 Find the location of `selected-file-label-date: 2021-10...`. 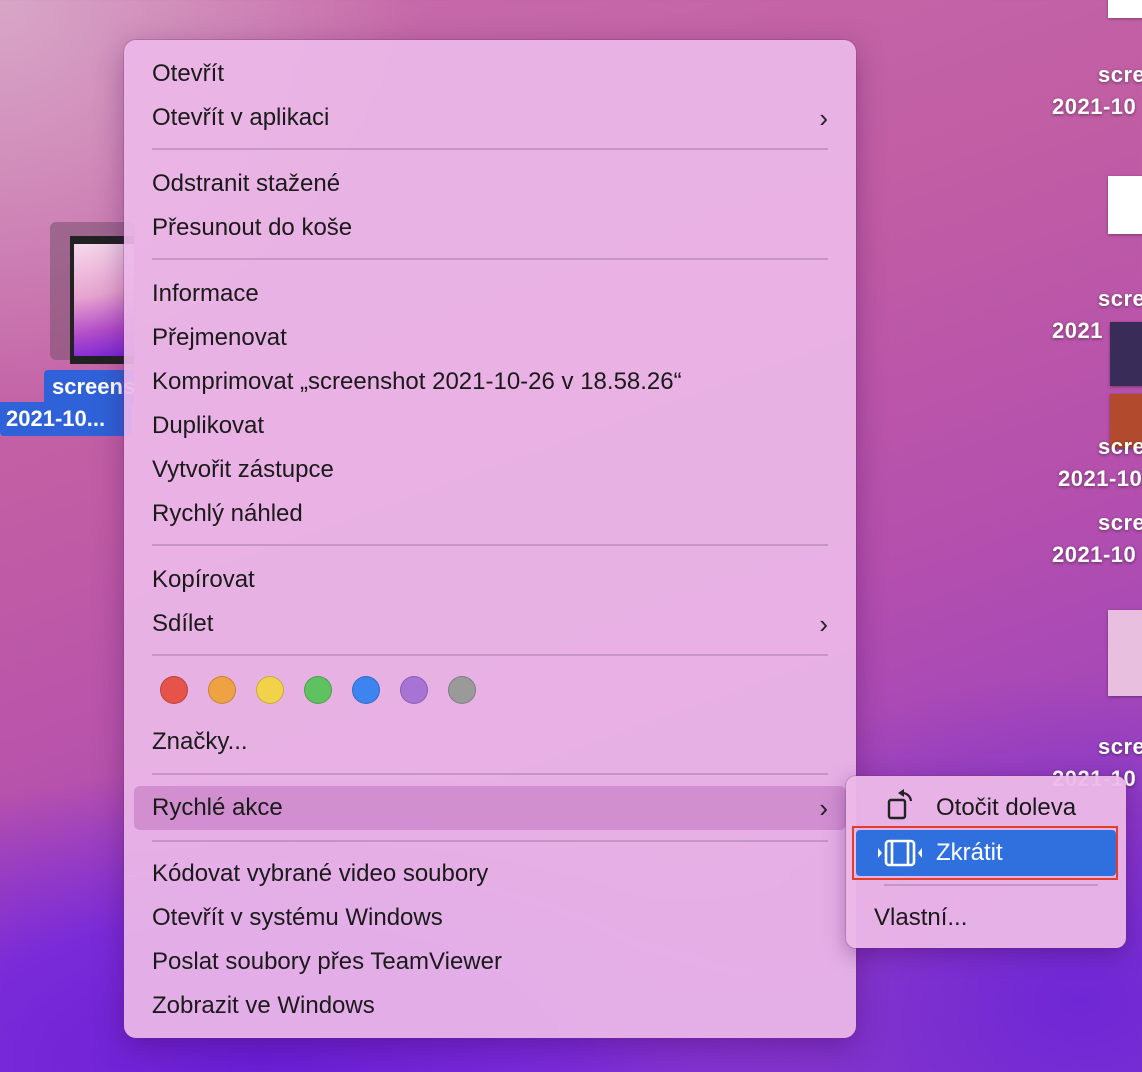

selected-file-label-date: 2021-10... is located at coordinates (66, 419).